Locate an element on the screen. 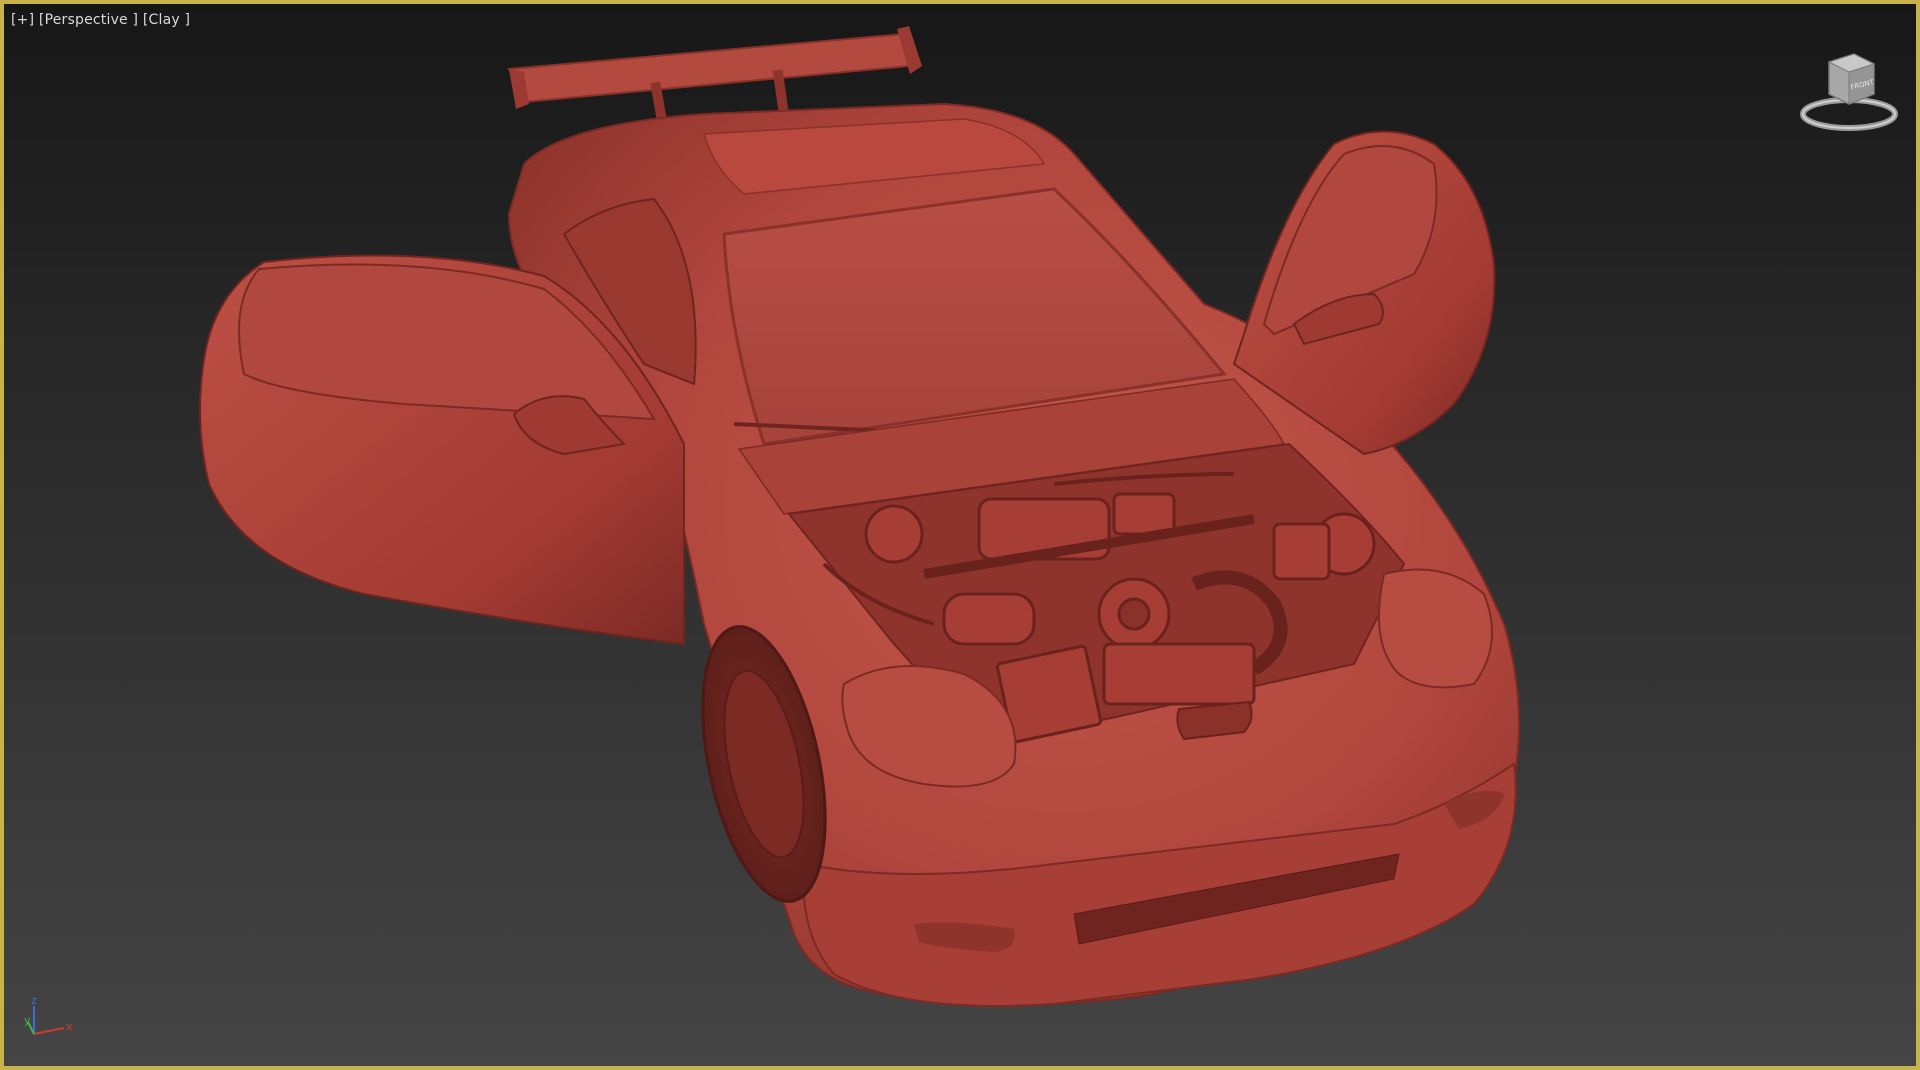 This screenshot has height=1070, width=1920. axis-x-label: x is located at coordinates (69, 1026).